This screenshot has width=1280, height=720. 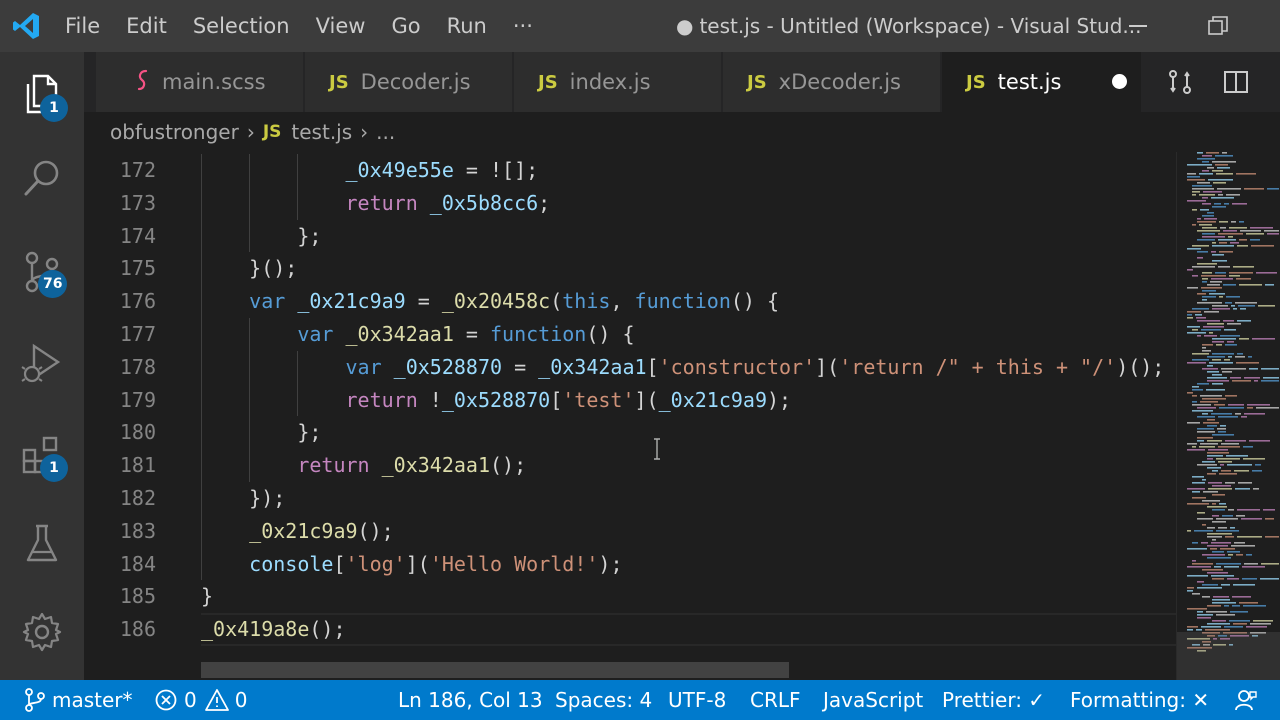 What do you see at coordinates (42, 272) in the screenshot?
I see `source-control-button: 76` at bounding box center [42, 272].